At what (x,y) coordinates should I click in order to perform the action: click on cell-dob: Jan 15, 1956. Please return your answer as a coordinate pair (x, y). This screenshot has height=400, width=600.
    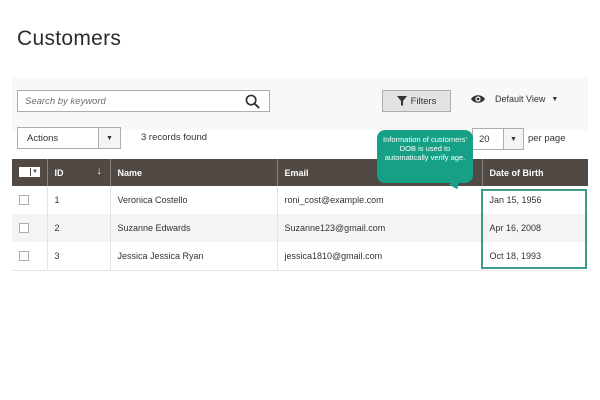
    Looking at the image, I should click on (515, 200).